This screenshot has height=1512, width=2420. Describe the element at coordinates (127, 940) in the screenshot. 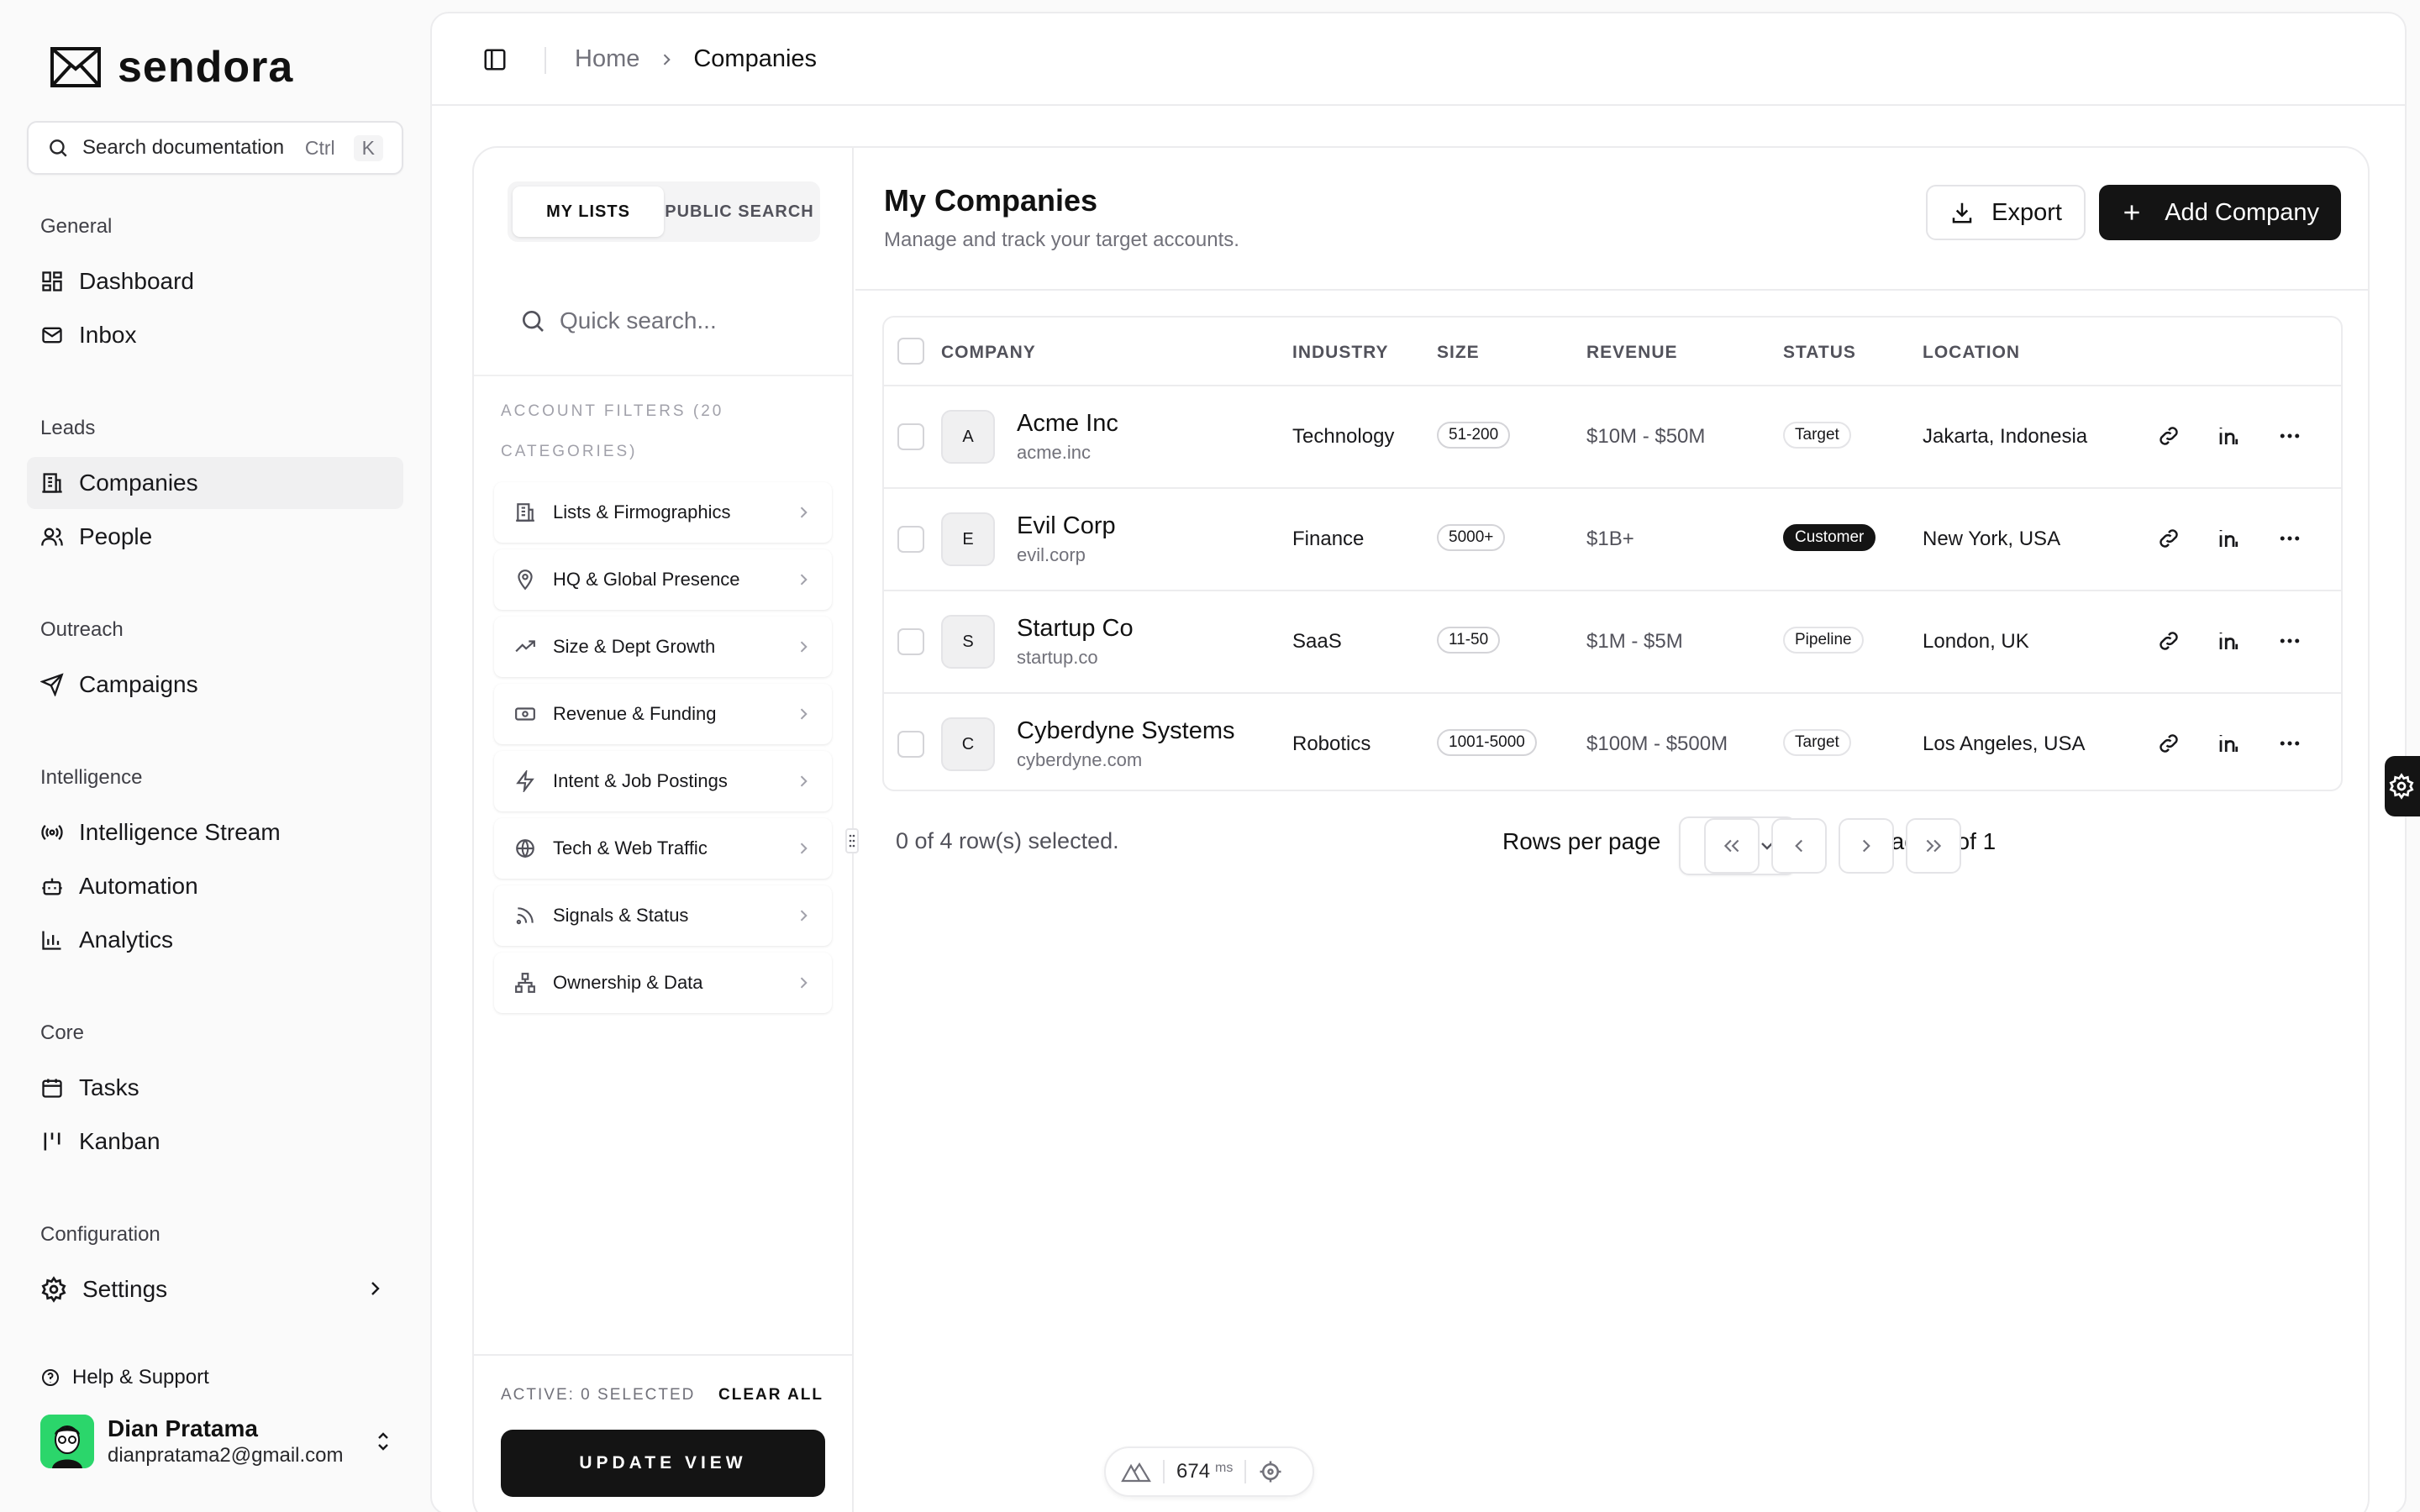

I see `sidebar-item-label: Analytics` at that location.